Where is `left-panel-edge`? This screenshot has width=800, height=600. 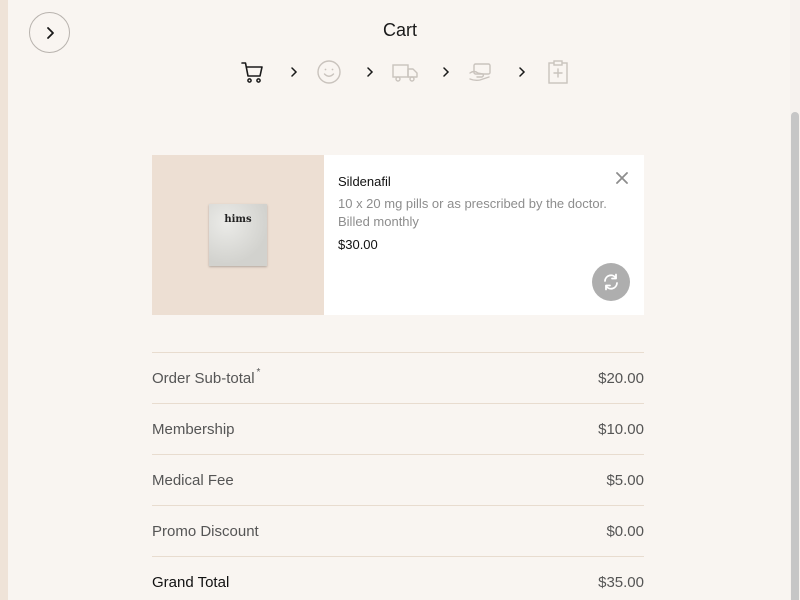 left-panel-edge is located at coordinates (4, 300).